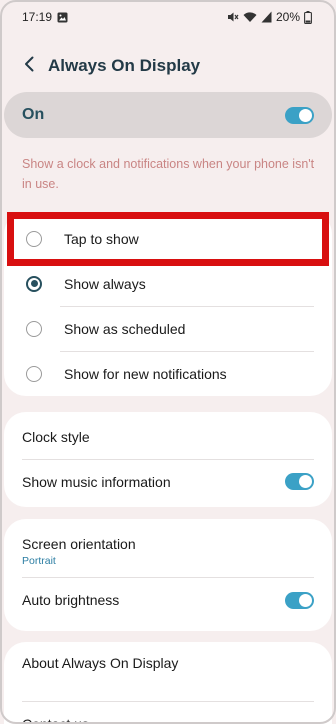  I want to click on option-label: Show always, so click(105, 283).